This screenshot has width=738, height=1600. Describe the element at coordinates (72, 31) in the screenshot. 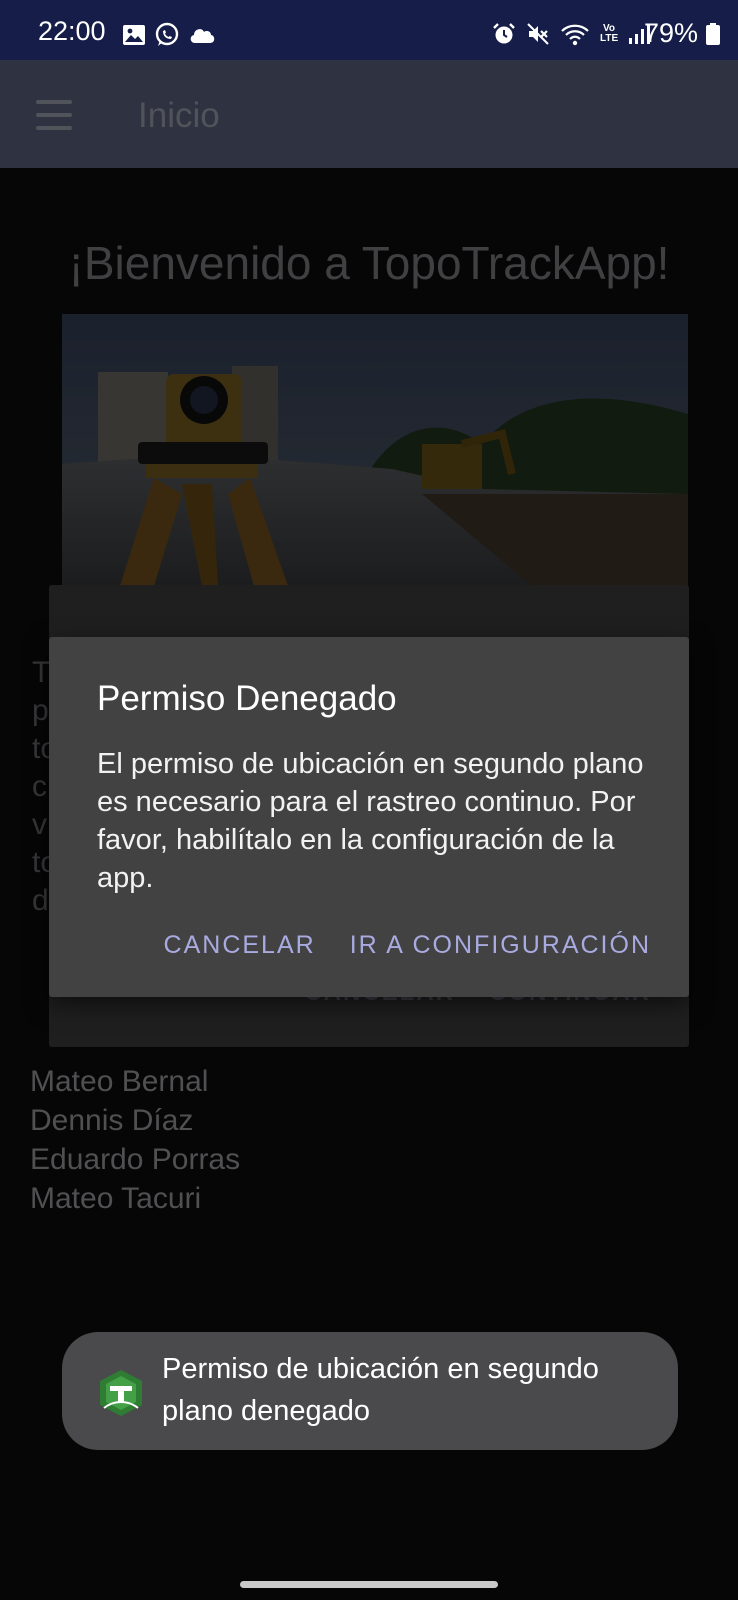

I see `status-time: 22:00` at that location.